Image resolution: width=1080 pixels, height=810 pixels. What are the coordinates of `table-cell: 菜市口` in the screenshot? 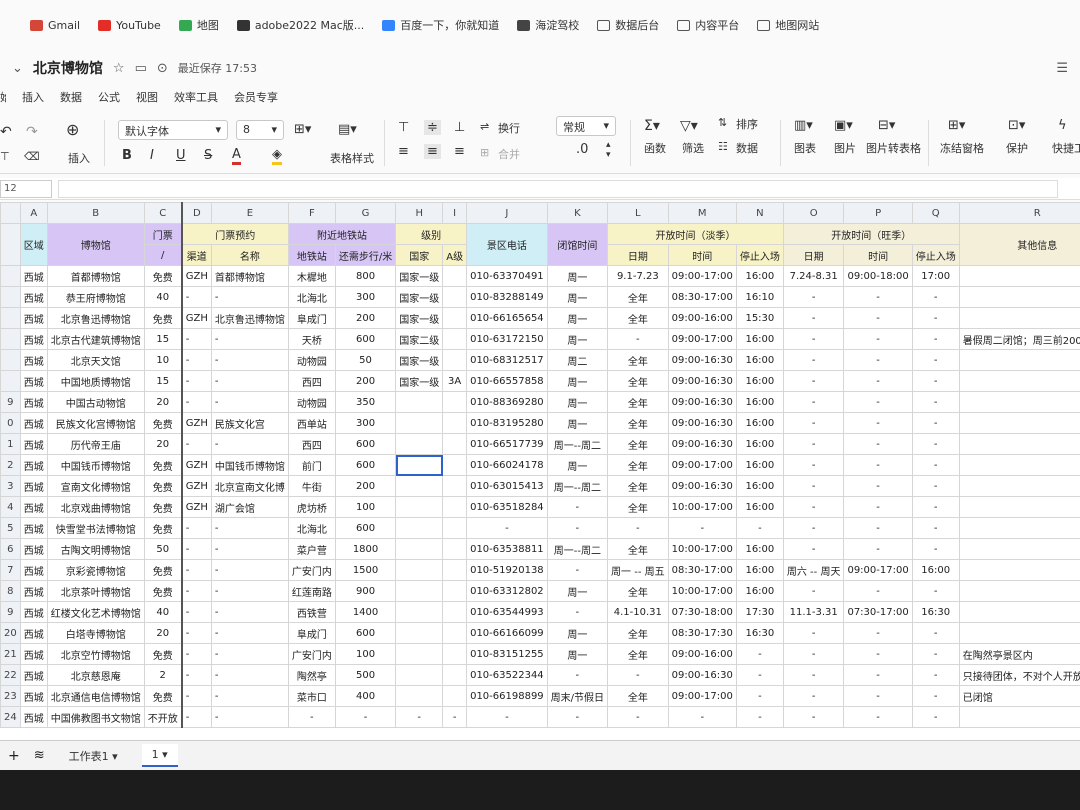 It's located at (311, 696).